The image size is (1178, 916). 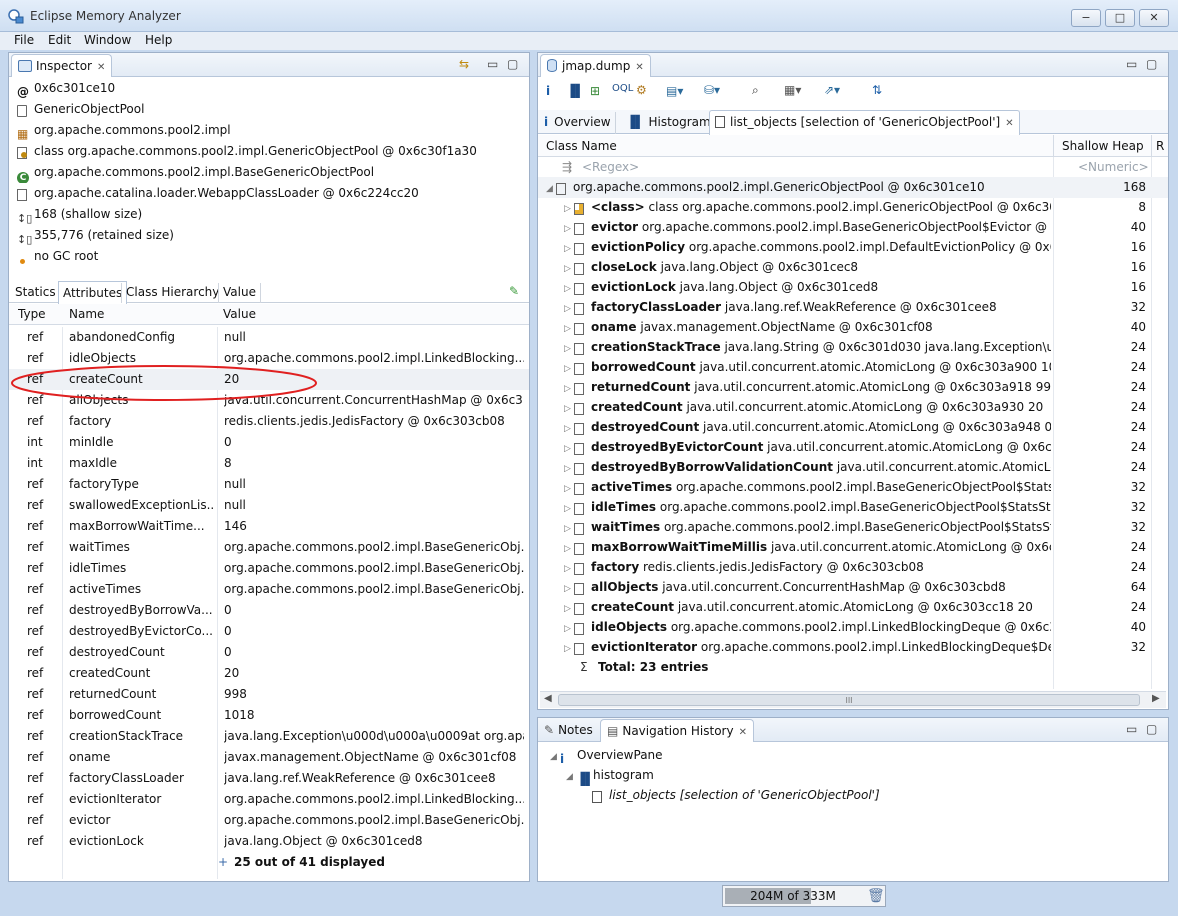 What do you see at coordinates (269, 673) in the screenshot?
I see `table-row: ref createdCount 20` at bounding box center [269, 673].